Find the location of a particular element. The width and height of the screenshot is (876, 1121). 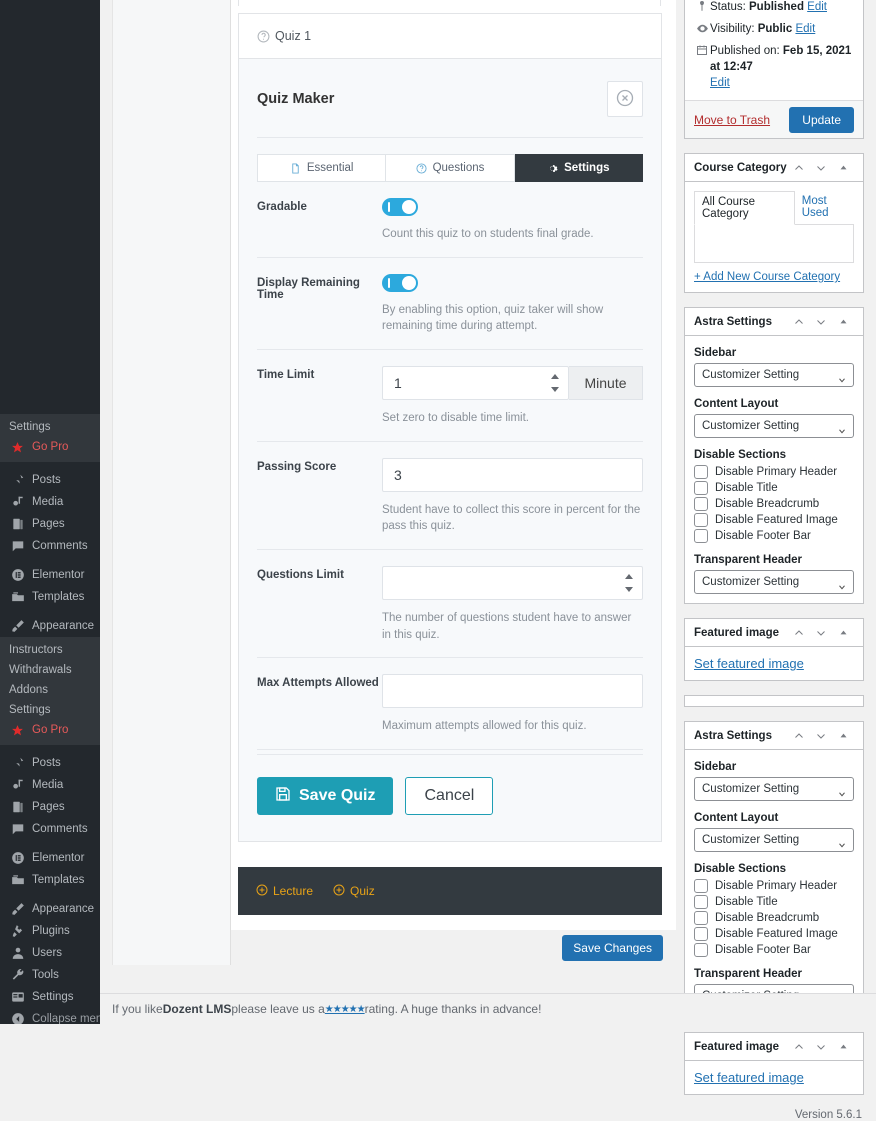

time-limit-stepper is located at coordinates (556, 383).